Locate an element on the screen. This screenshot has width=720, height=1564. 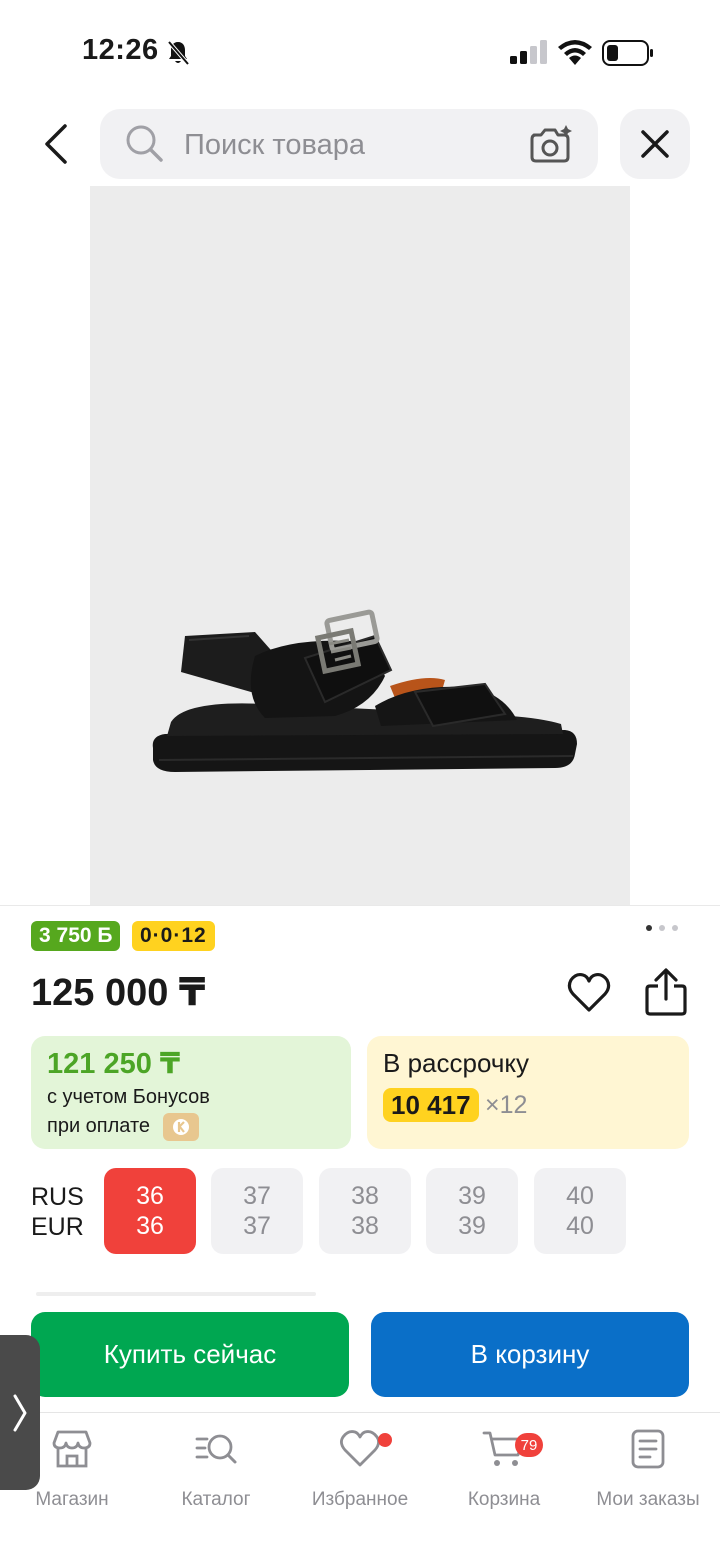
gallery-pagination is located at coordinates (662, 928).